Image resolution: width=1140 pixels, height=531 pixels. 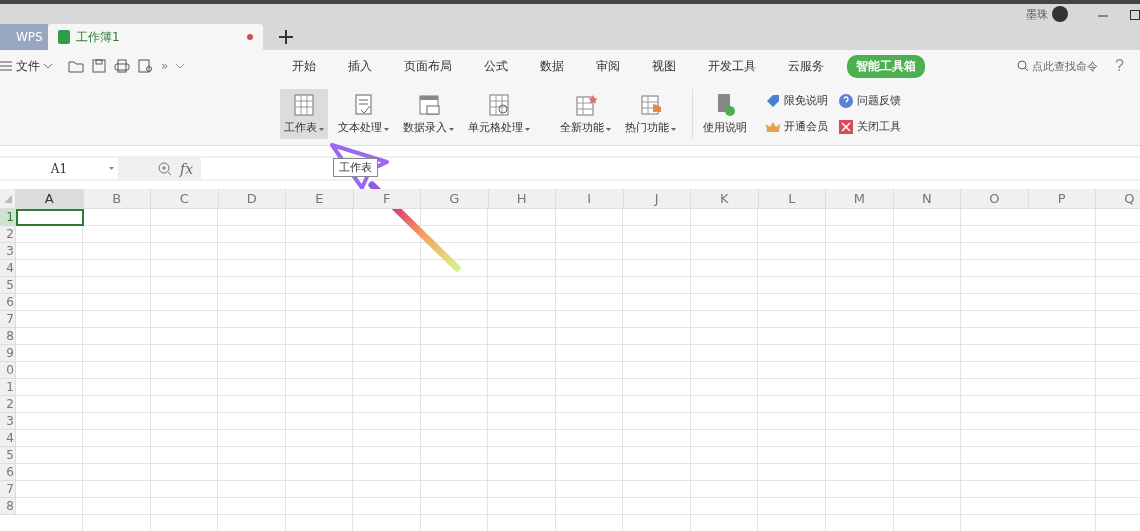 What do you see at coordinates (792, 199) in the screenshot?
I see `column-header: L` at bounding box center [792, 199].